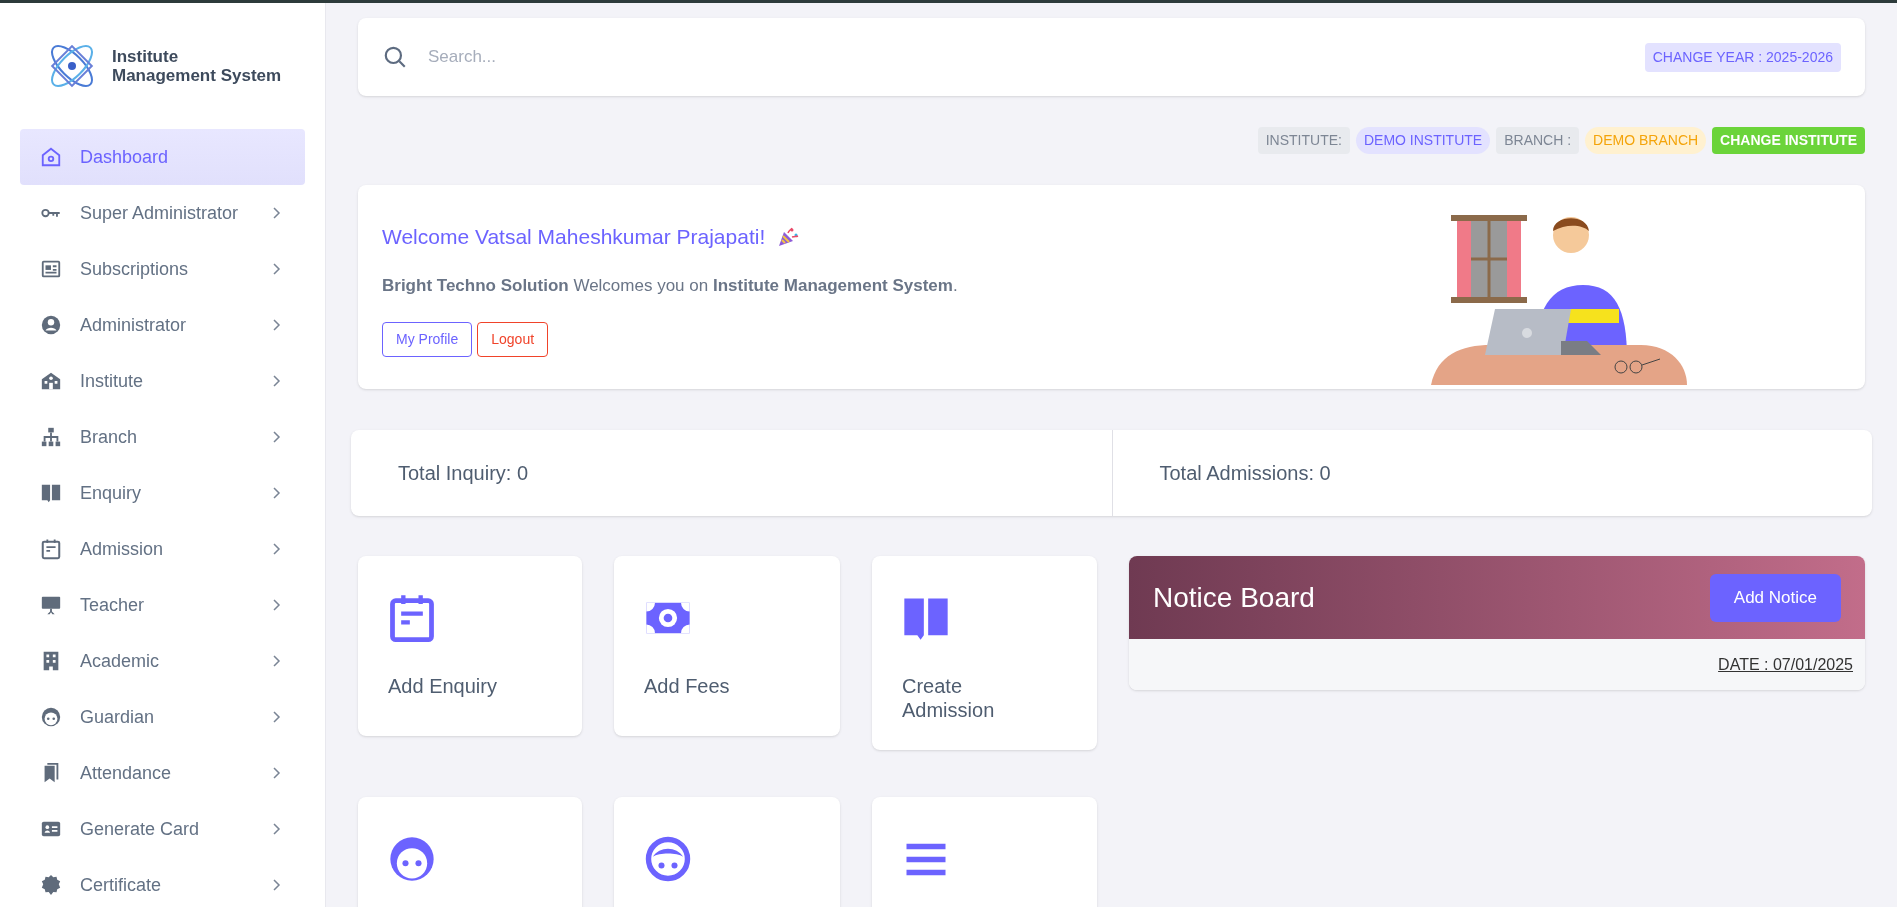 The height and width of the screenshot is (907, 1897). Describe the element at coordinates (162, 549) in the screenshot. I see `sidebar-item: Admission` at that location.